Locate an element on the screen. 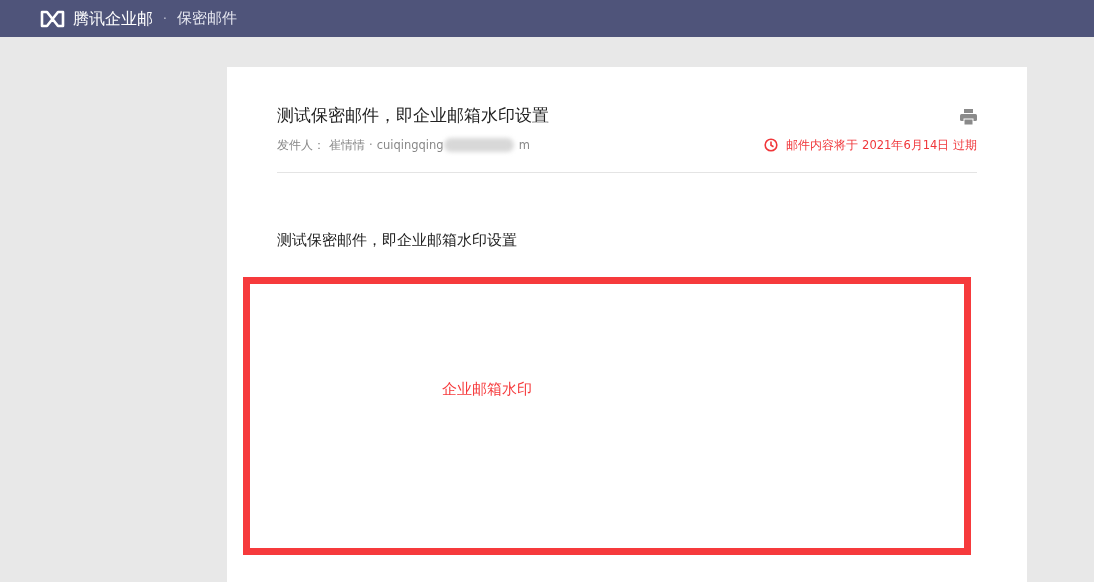 This screenshot has width=1094, height=582. clock-icon is located at coordinates (771, 145).